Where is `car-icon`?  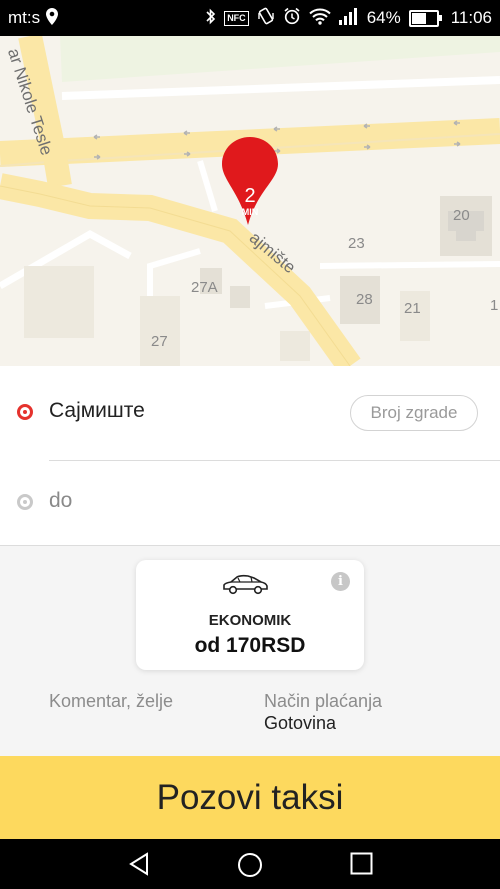
car-icon is located at coordinates (245, 584).